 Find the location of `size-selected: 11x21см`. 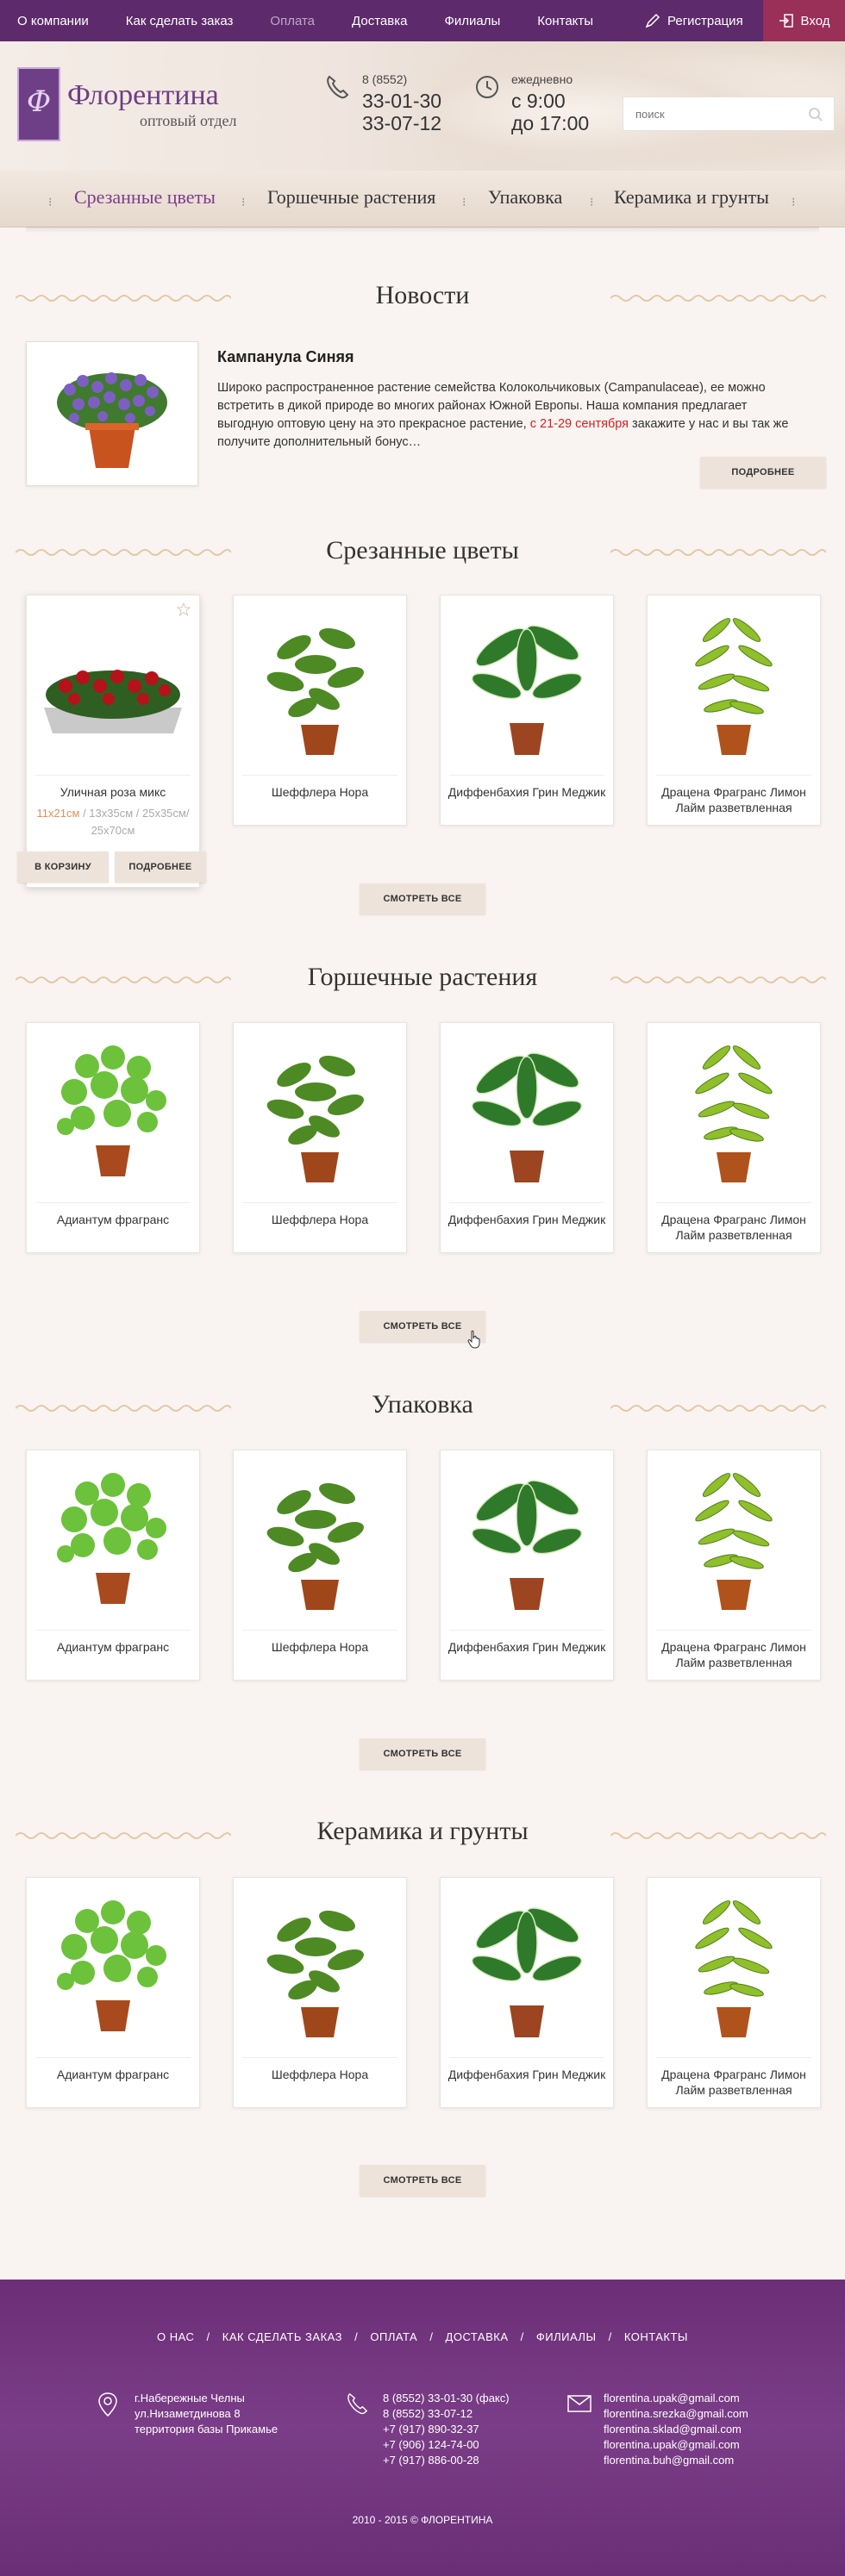

size-selected: 11x21см is located at coordinates (58, 813).